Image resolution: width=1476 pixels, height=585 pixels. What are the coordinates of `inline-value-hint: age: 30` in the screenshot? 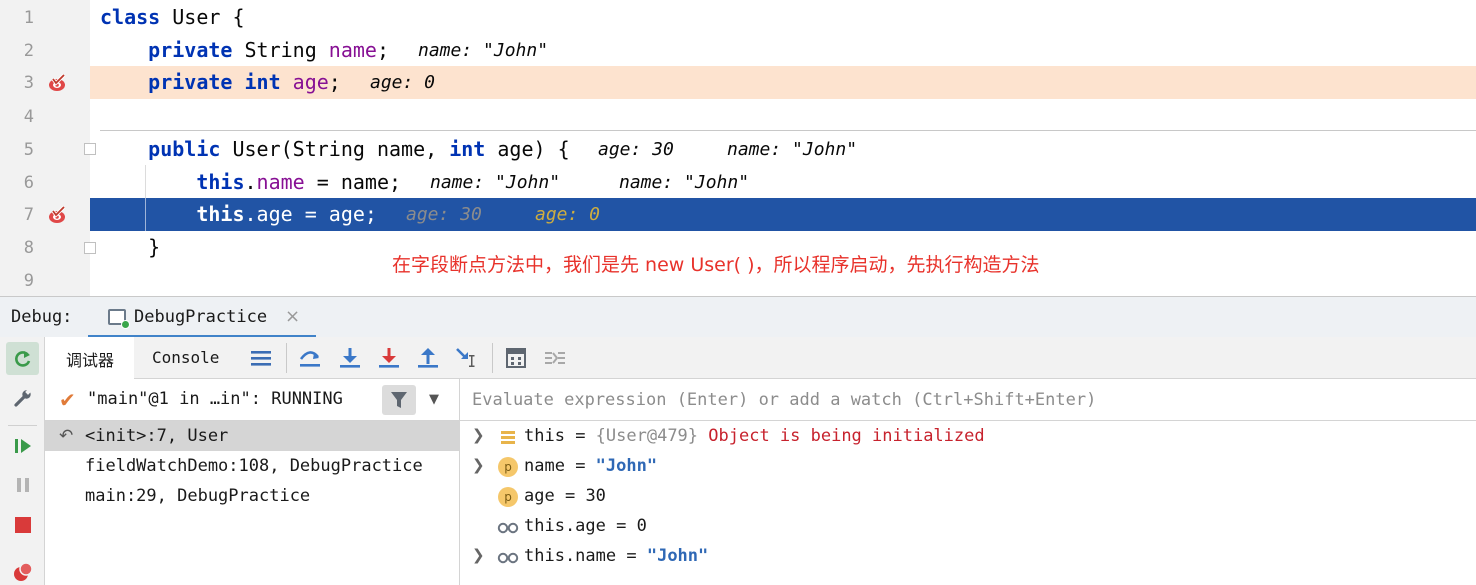 It's located at (444, 214).